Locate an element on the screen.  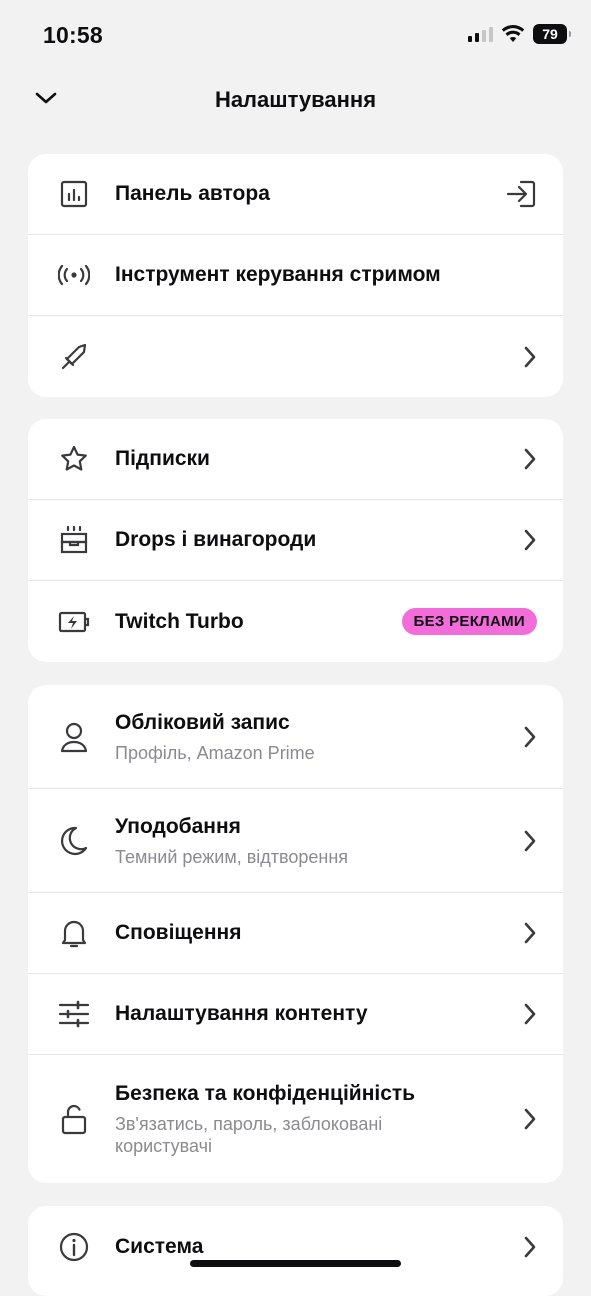
home-indicator is located at coordinates (295, 1263).